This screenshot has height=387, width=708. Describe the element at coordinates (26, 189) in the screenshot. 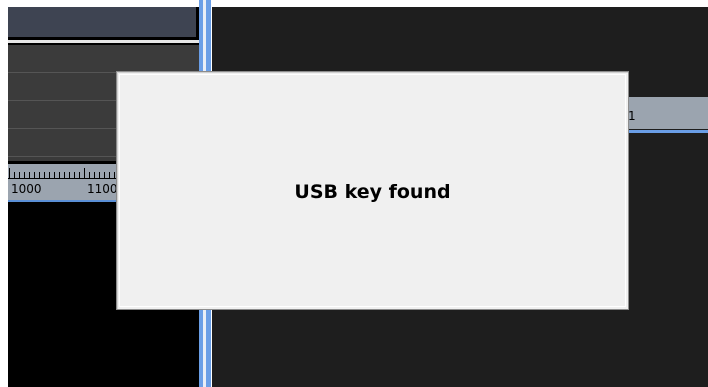

I see `ruler-label: 1000` at that location.